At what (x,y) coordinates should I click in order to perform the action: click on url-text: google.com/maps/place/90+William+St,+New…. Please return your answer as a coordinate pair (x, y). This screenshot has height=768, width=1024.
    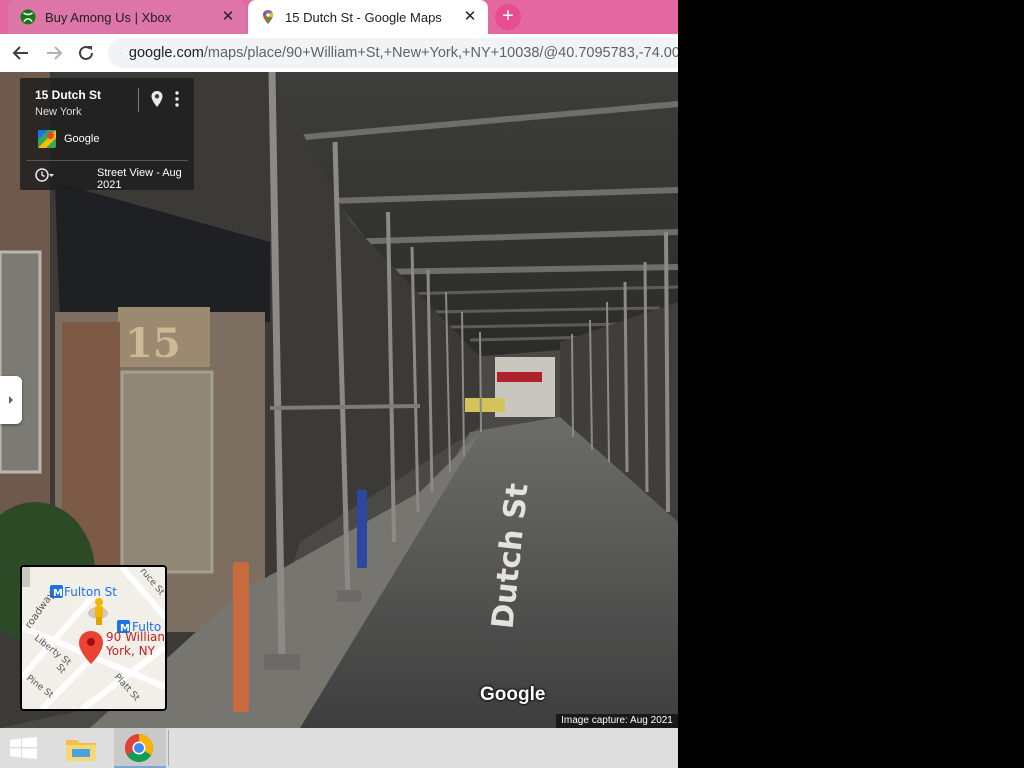
    Looking at the image, I should click on (403, 53).